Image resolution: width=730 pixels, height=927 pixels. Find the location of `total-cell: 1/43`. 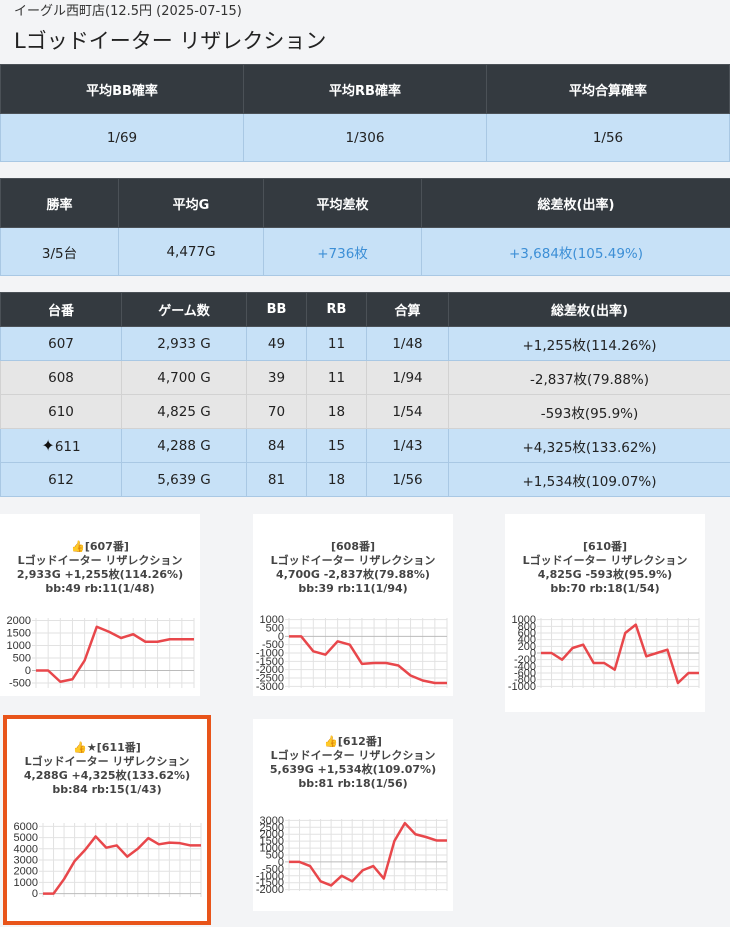

total-cell: 1/43 is located at coordinates (407, 445).